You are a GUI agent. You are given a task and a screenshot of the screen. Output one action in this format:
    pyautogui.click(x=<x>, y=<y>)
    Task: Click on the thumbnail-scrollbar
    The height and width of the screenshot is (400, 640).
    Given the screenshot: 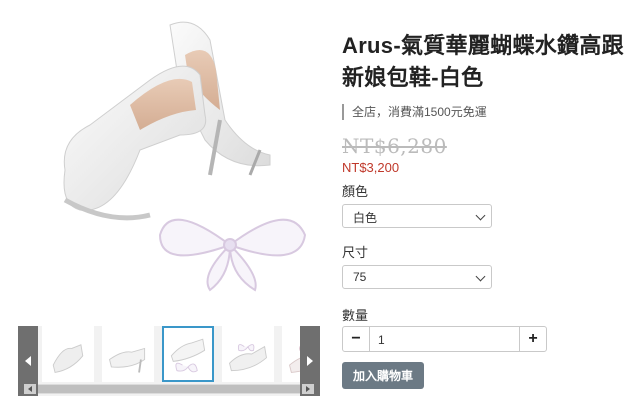 What is the action you would take?
    pyautogui.click(x=169, y=389)
    